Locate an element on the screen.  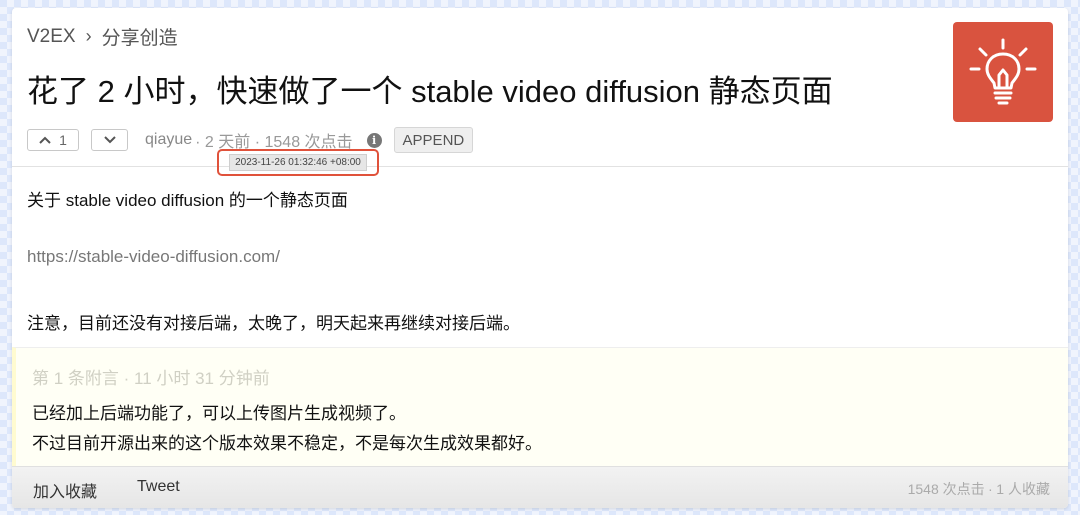
content-line: 注意，目前还没有对接后端，太晚了，明天起来再继续对接后端。 is located at coordinates (273, 323).